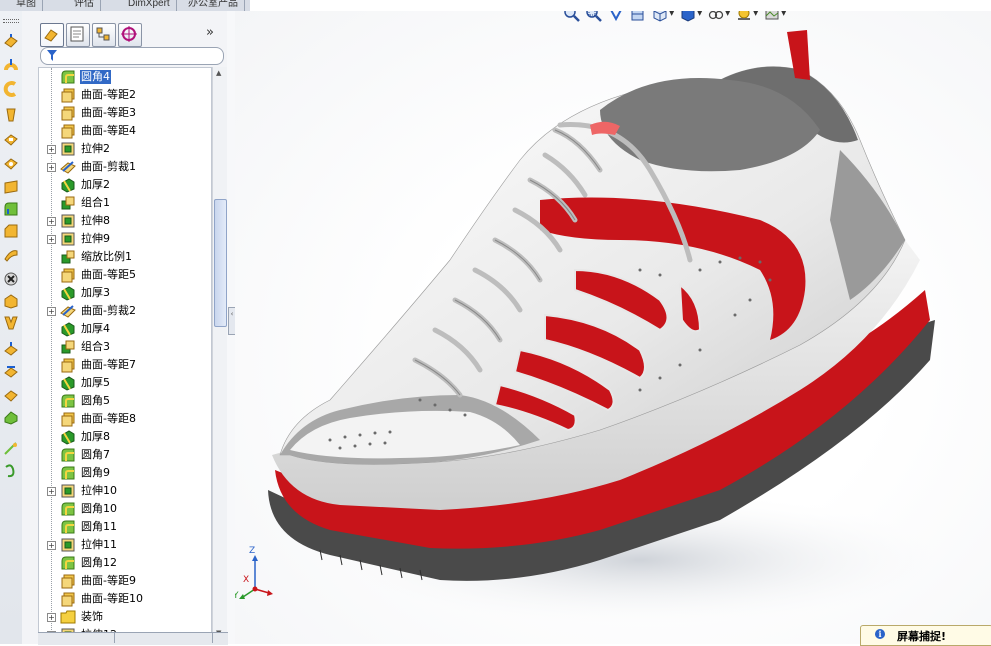  I want to click on tree-item: + 曲面-剪裁2, so click(125, 311).